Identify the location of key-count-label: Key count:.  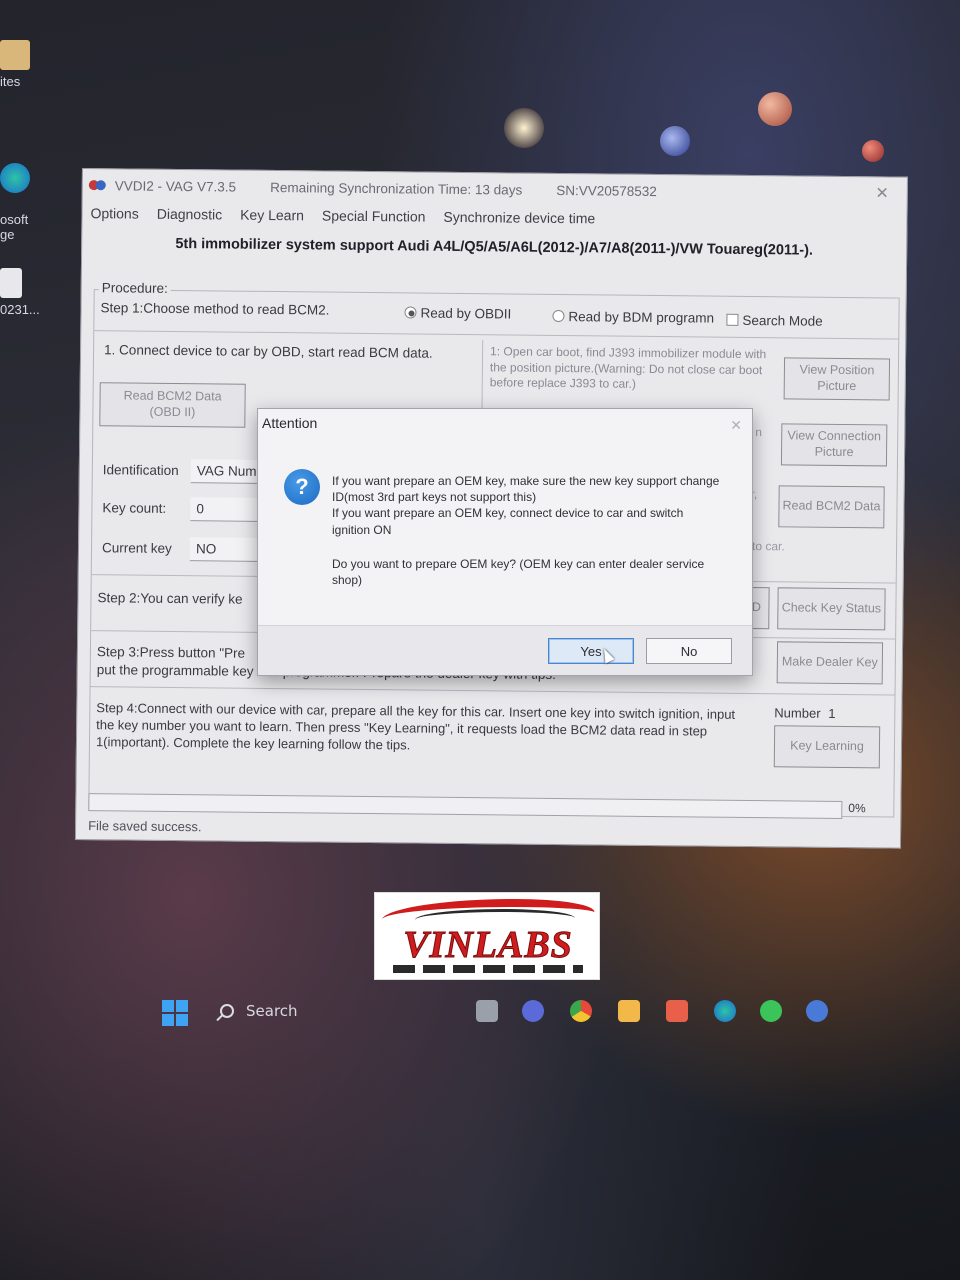
(134, 508).